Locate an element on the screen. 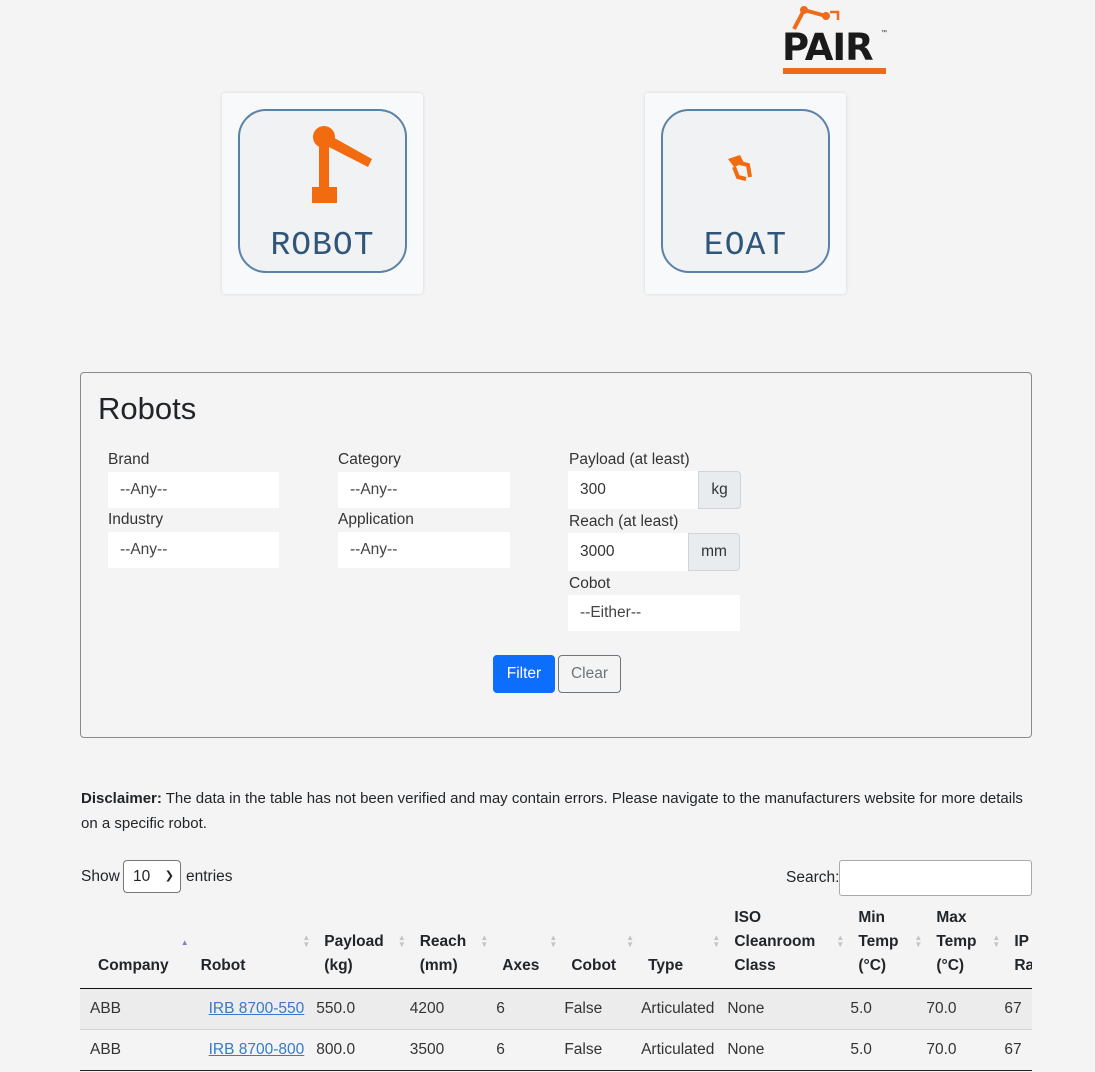 The image size is (1095, 1072). column-header-robot: Robot ▲ ▼ is located at coordinates (252, 942).